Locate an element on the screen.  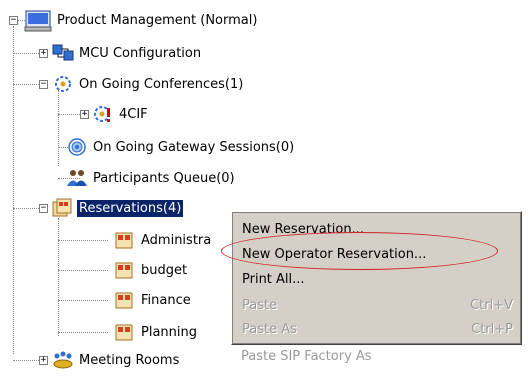
reservations-icon is located at coordinates (63, 208).